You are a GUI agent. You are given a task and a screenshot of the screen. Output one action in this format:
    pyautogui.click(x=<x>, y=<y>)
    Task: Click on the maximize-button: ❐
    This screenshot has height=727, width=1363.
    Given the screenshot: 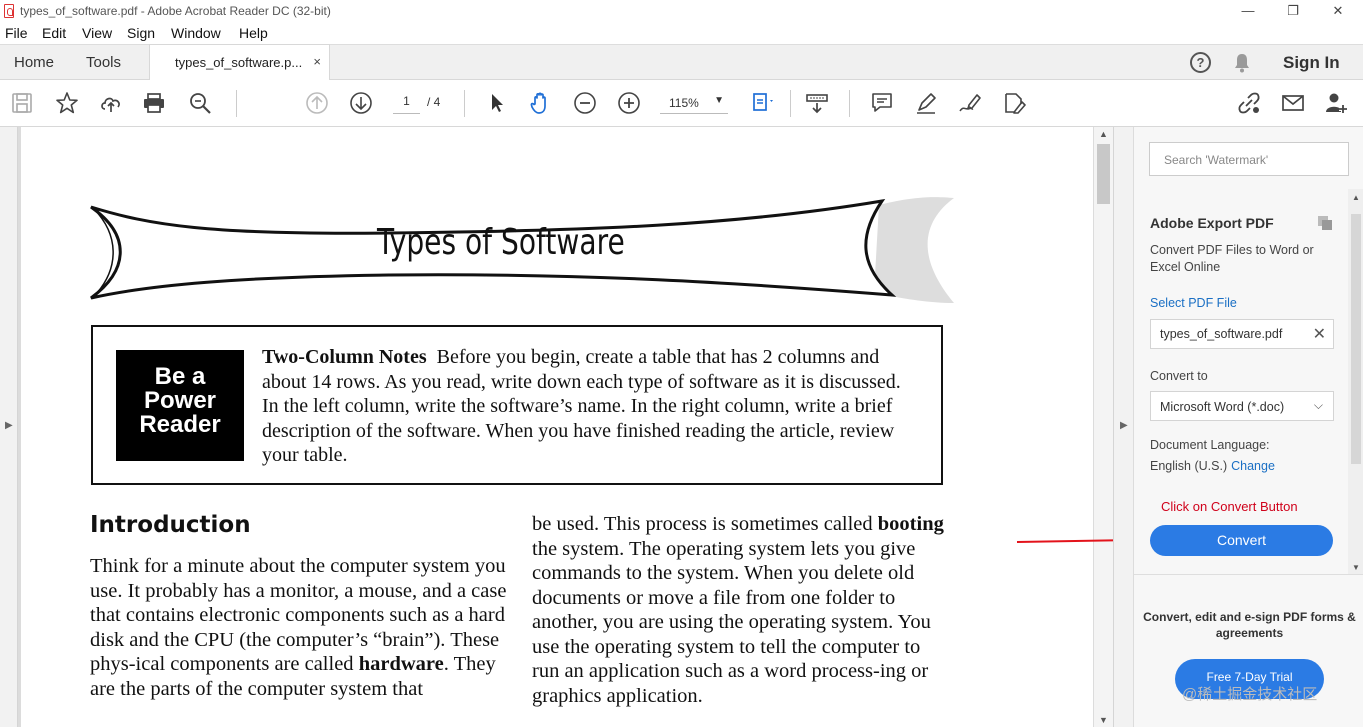 What is the action you would take?
    pyautogui.click(x=1293, y=11)
    